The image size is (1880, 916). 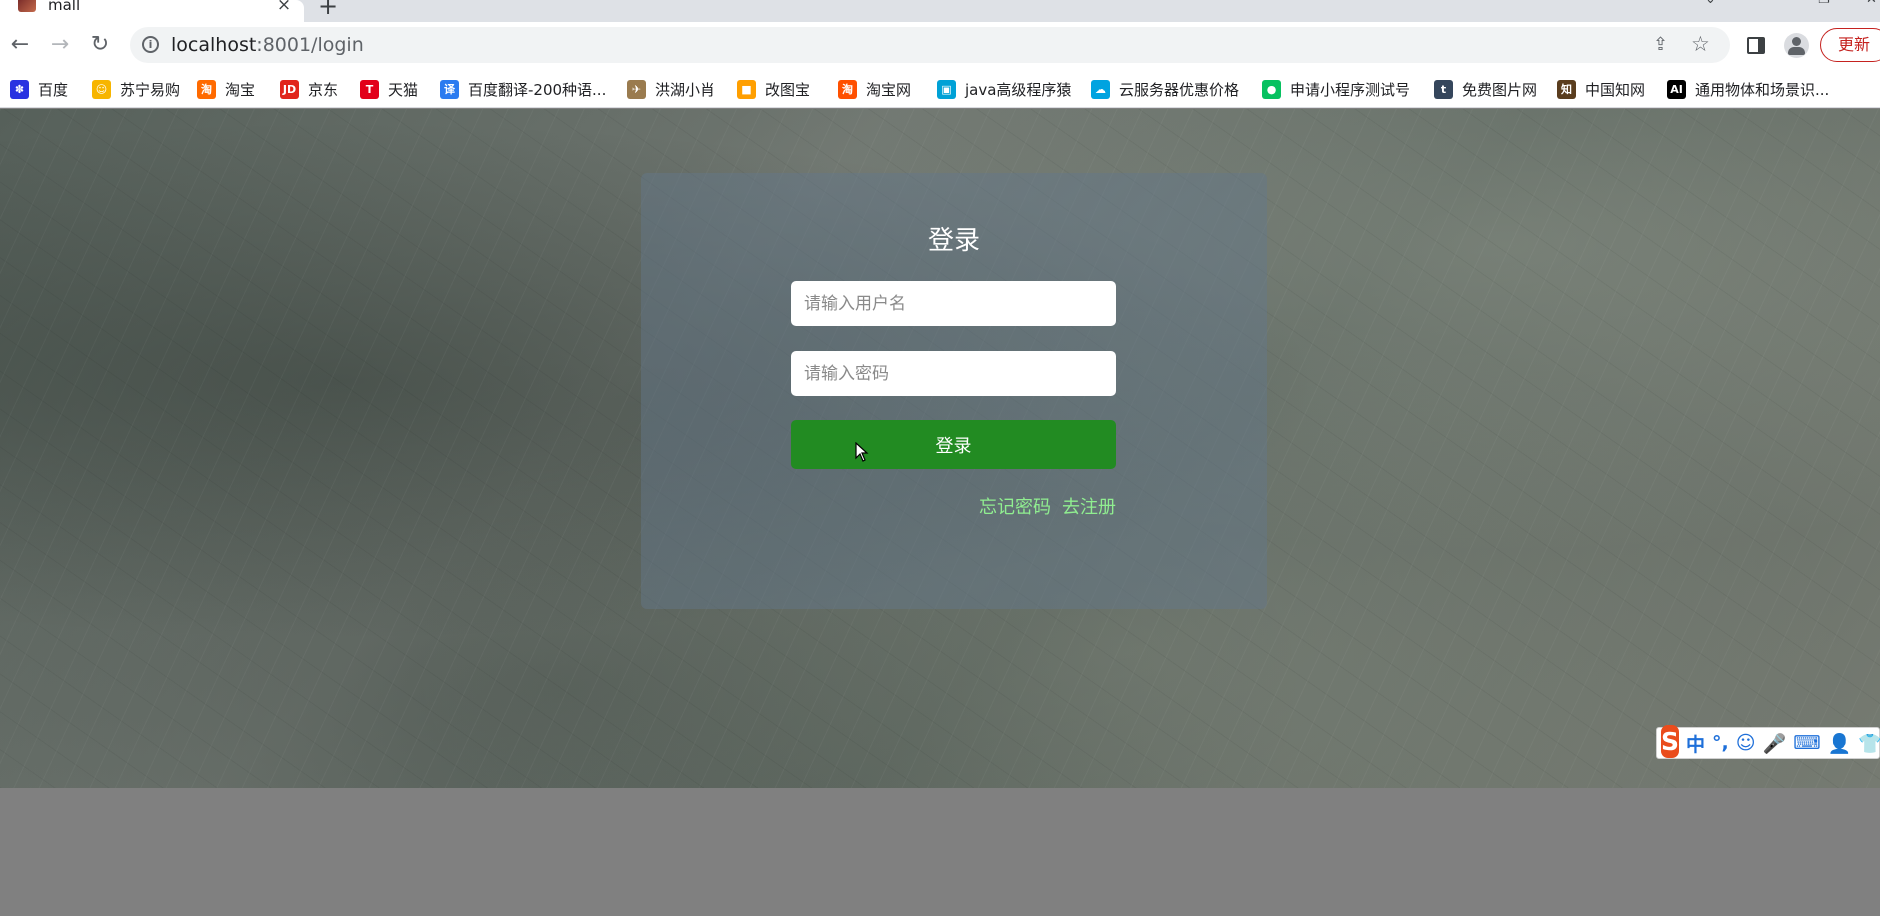 I want to click on bookmark-label: 百度, so click(x=53, y=89).